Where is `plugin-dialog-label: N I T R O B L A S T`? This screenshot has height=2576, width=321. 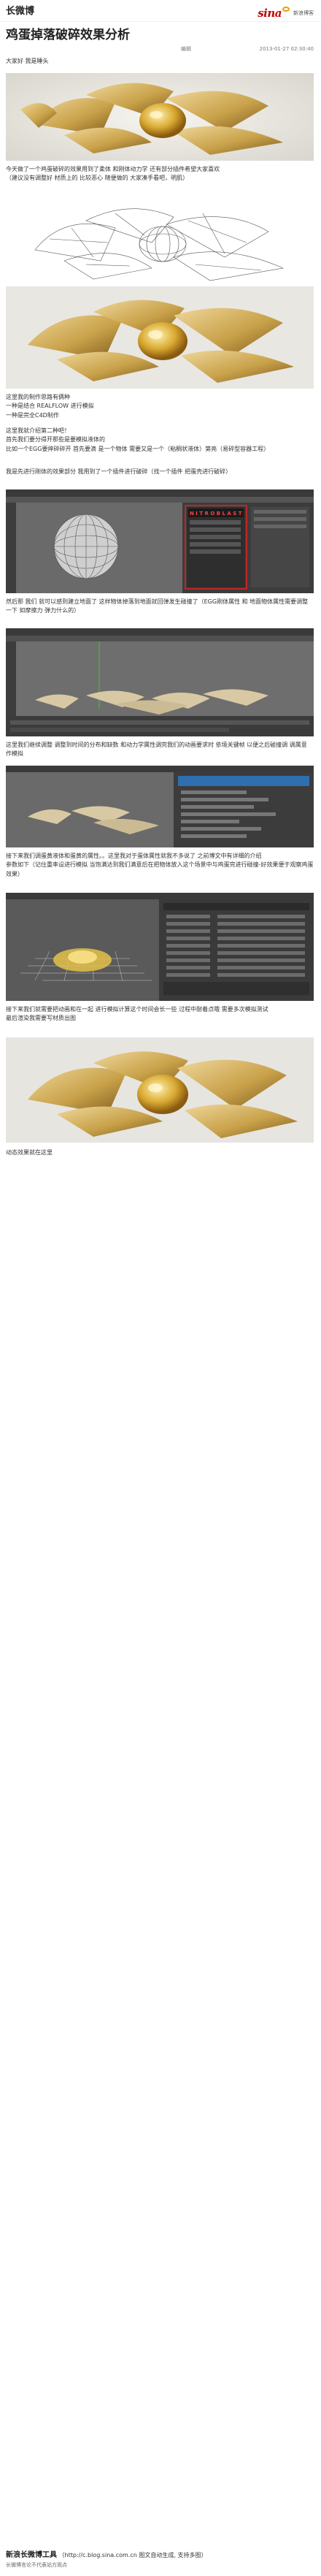 plugin-dialog-label: N I T R O B L A S T is located at coordinates (216, 514).